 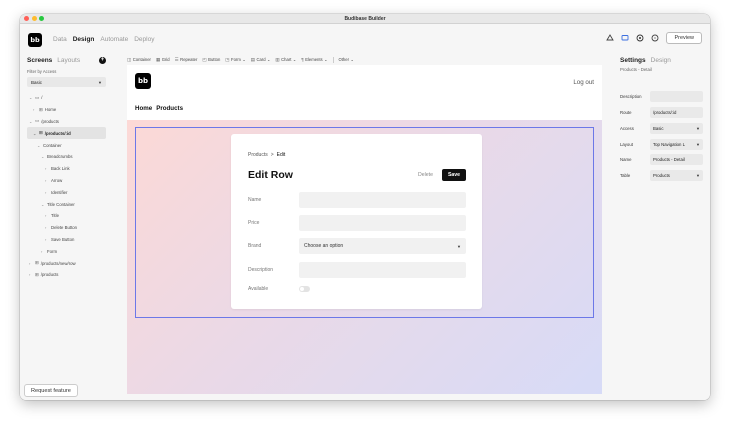 I want to click on available-toggle, so click(x=304, y=289).